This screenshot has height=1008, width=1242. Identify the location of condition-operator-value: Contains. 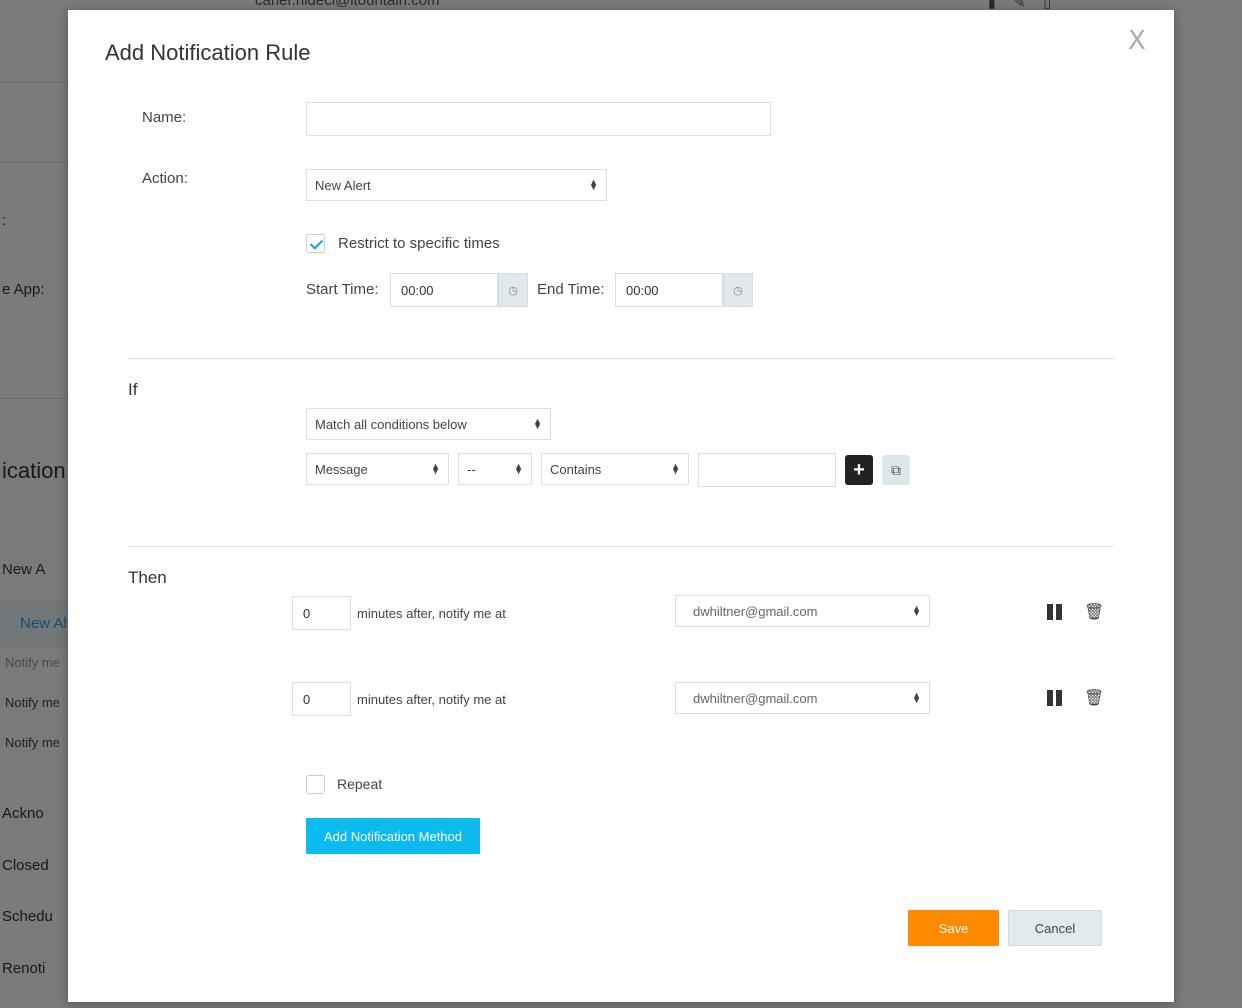
(576, 469).